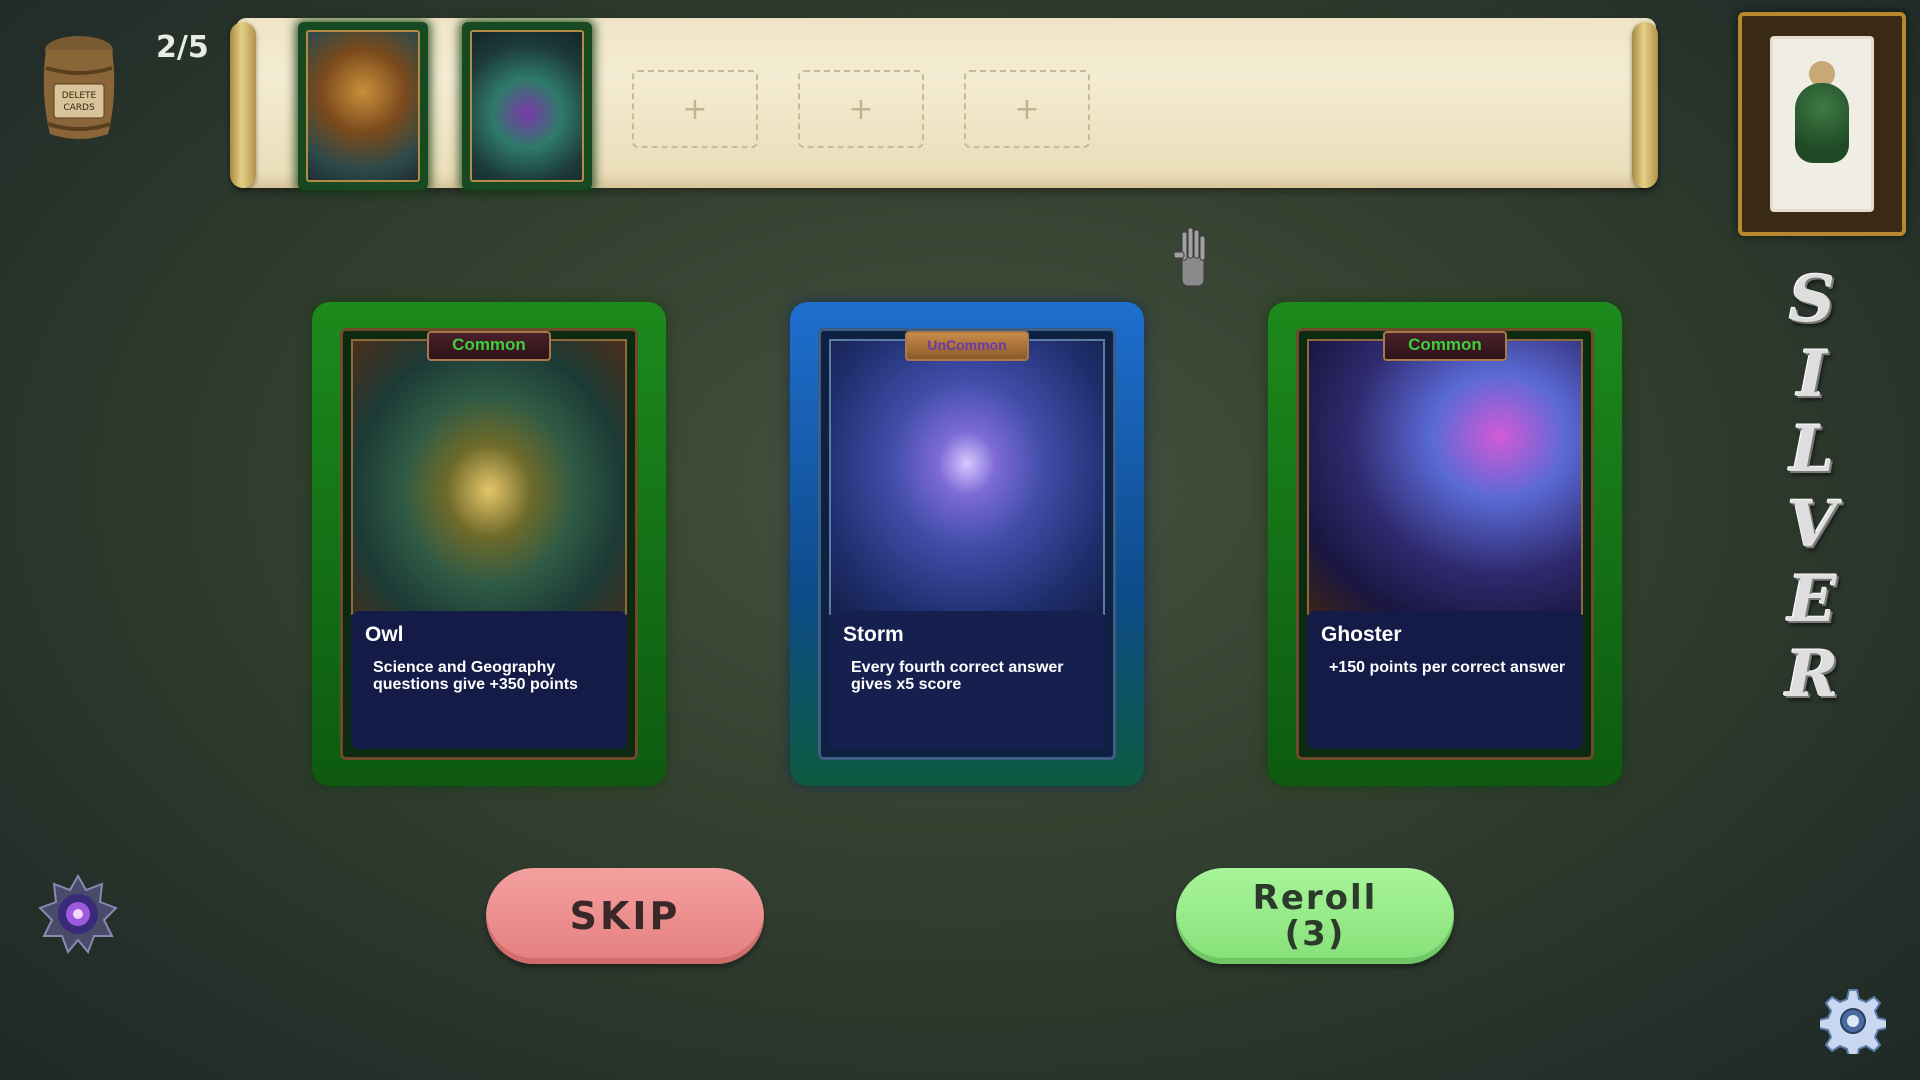 This screenshot has width=1920, height=1080. Describe the element at coordinates (873, 634) in the screenshot. I see `card-name: Storm` at that location.